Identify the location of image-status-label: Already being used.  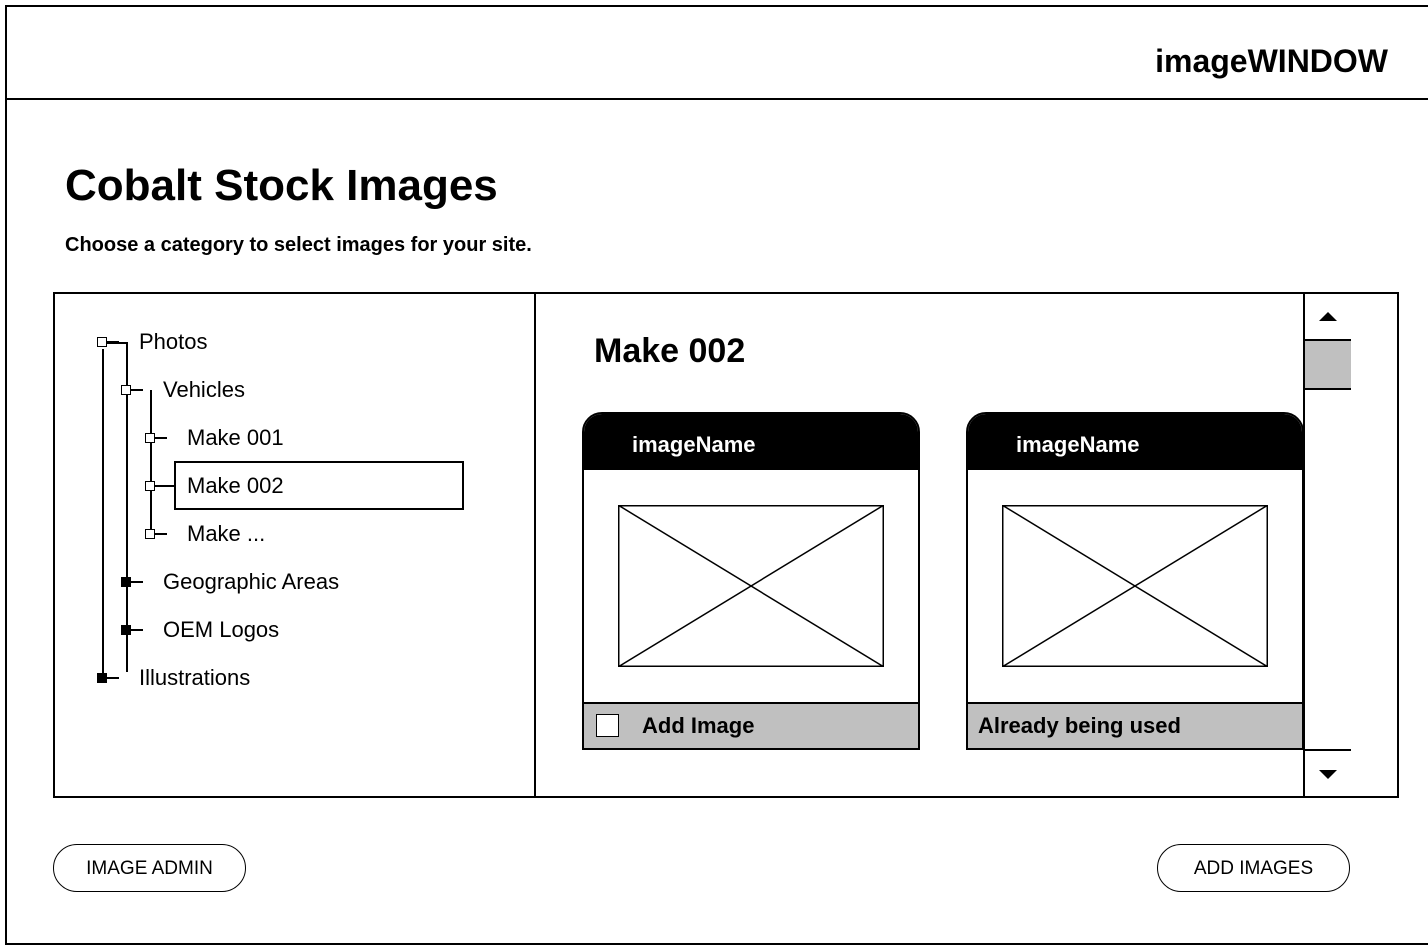
(1079, 725).